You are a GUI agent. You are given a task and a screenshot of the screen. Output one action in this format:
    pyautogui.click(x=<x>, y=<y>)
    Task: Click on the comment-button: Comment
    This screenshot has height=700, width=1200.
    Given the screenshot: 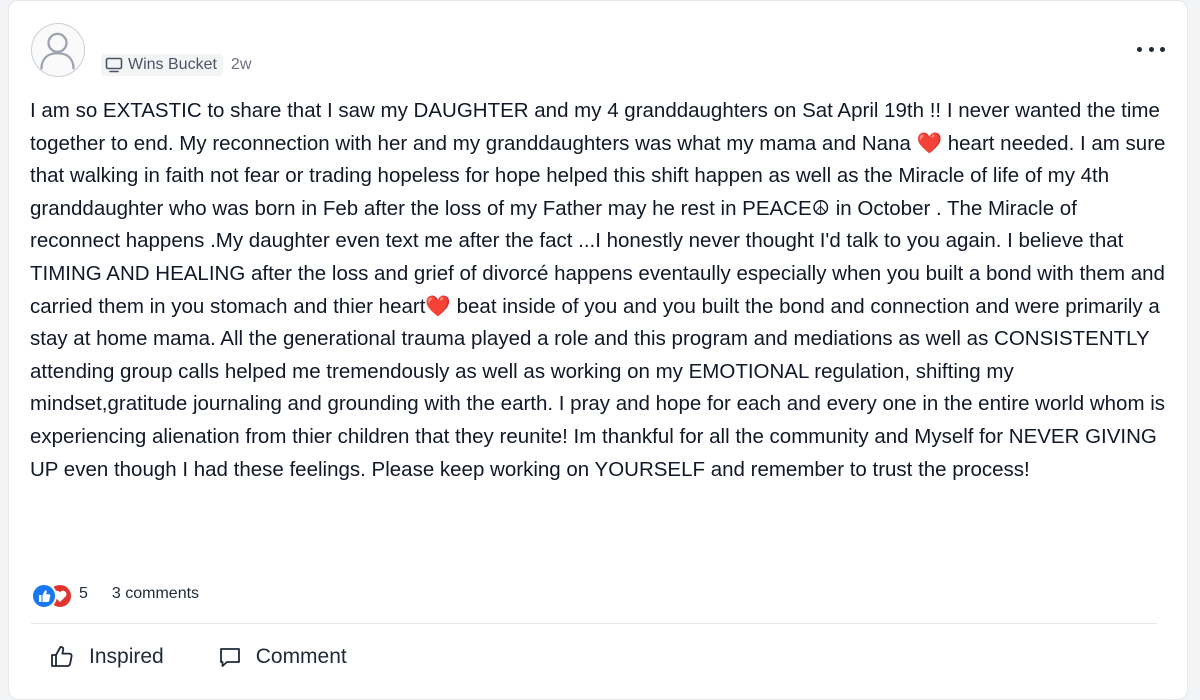 What is the action you would take?
    pyautogui.click(x=282, y=657)
    